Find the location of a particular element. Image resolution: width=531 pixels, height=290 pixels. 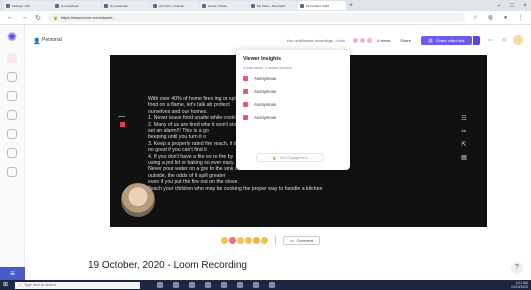

maximize-button: □ is located at coordinates (512, 6).